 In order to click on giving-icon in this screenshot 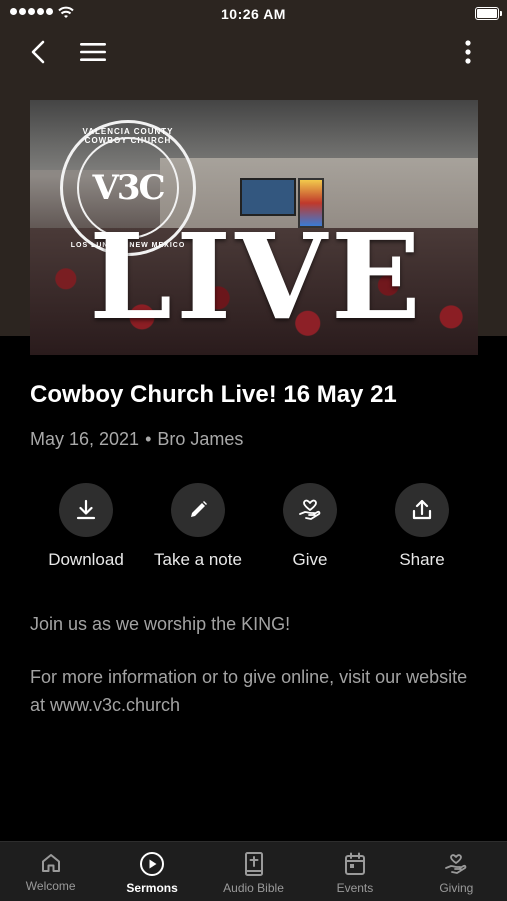, I will do `click(456, 864)`.